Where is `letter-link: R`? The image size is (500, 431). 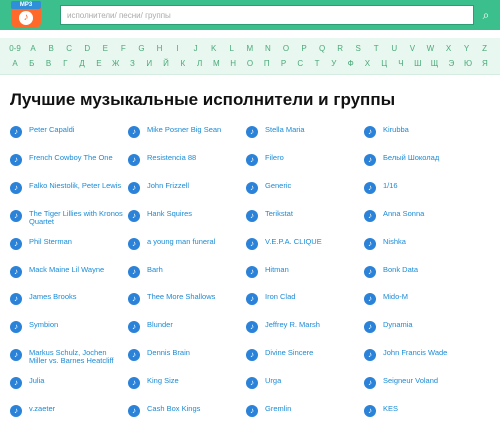 letter-link: R is located at coordinates (340, 49).